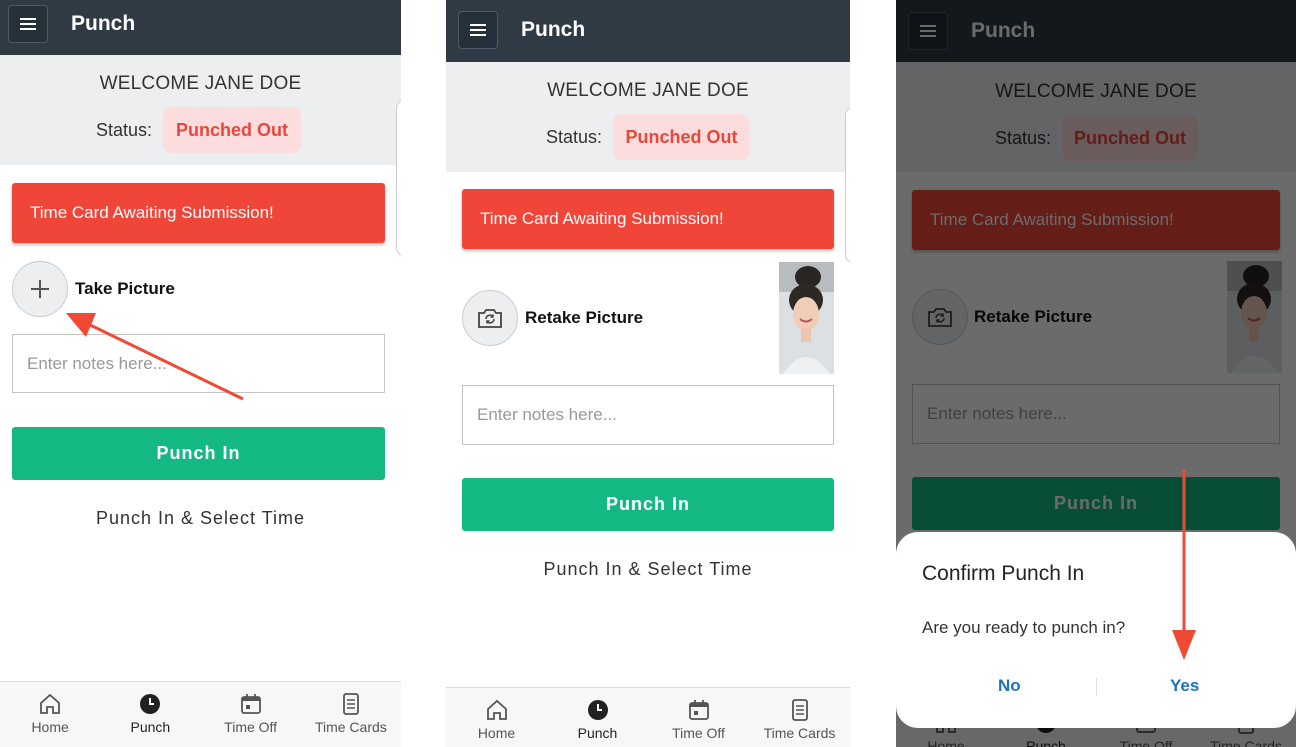 The image size is (1296, 747). Describe the element at coordinates (553, 29) in the screenshot. I see `page-title: Punch` at that location.